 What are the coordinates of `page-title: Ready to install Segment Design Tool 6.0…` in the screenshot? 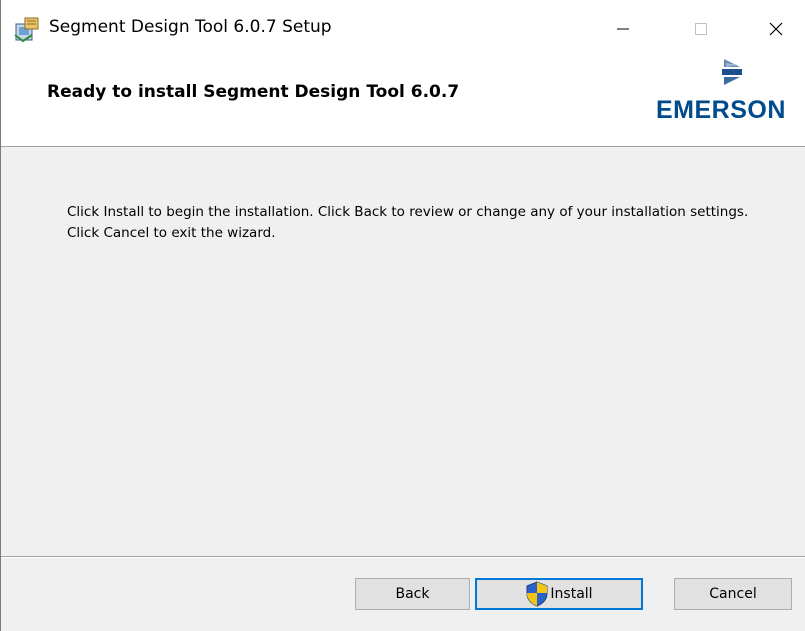 It's located at (253, 92).